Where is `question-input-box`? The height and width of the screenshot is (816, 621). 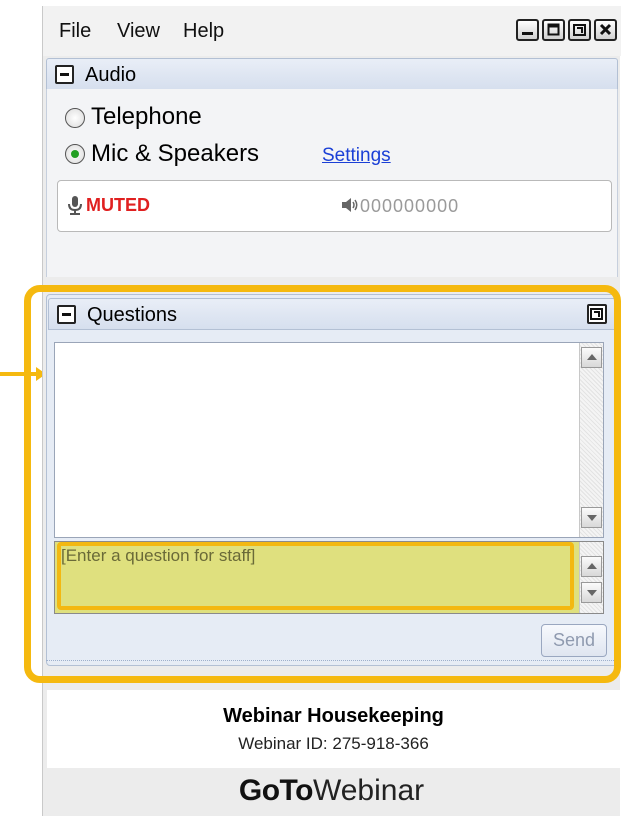 question-input-box is located at coordinates (329, 577).